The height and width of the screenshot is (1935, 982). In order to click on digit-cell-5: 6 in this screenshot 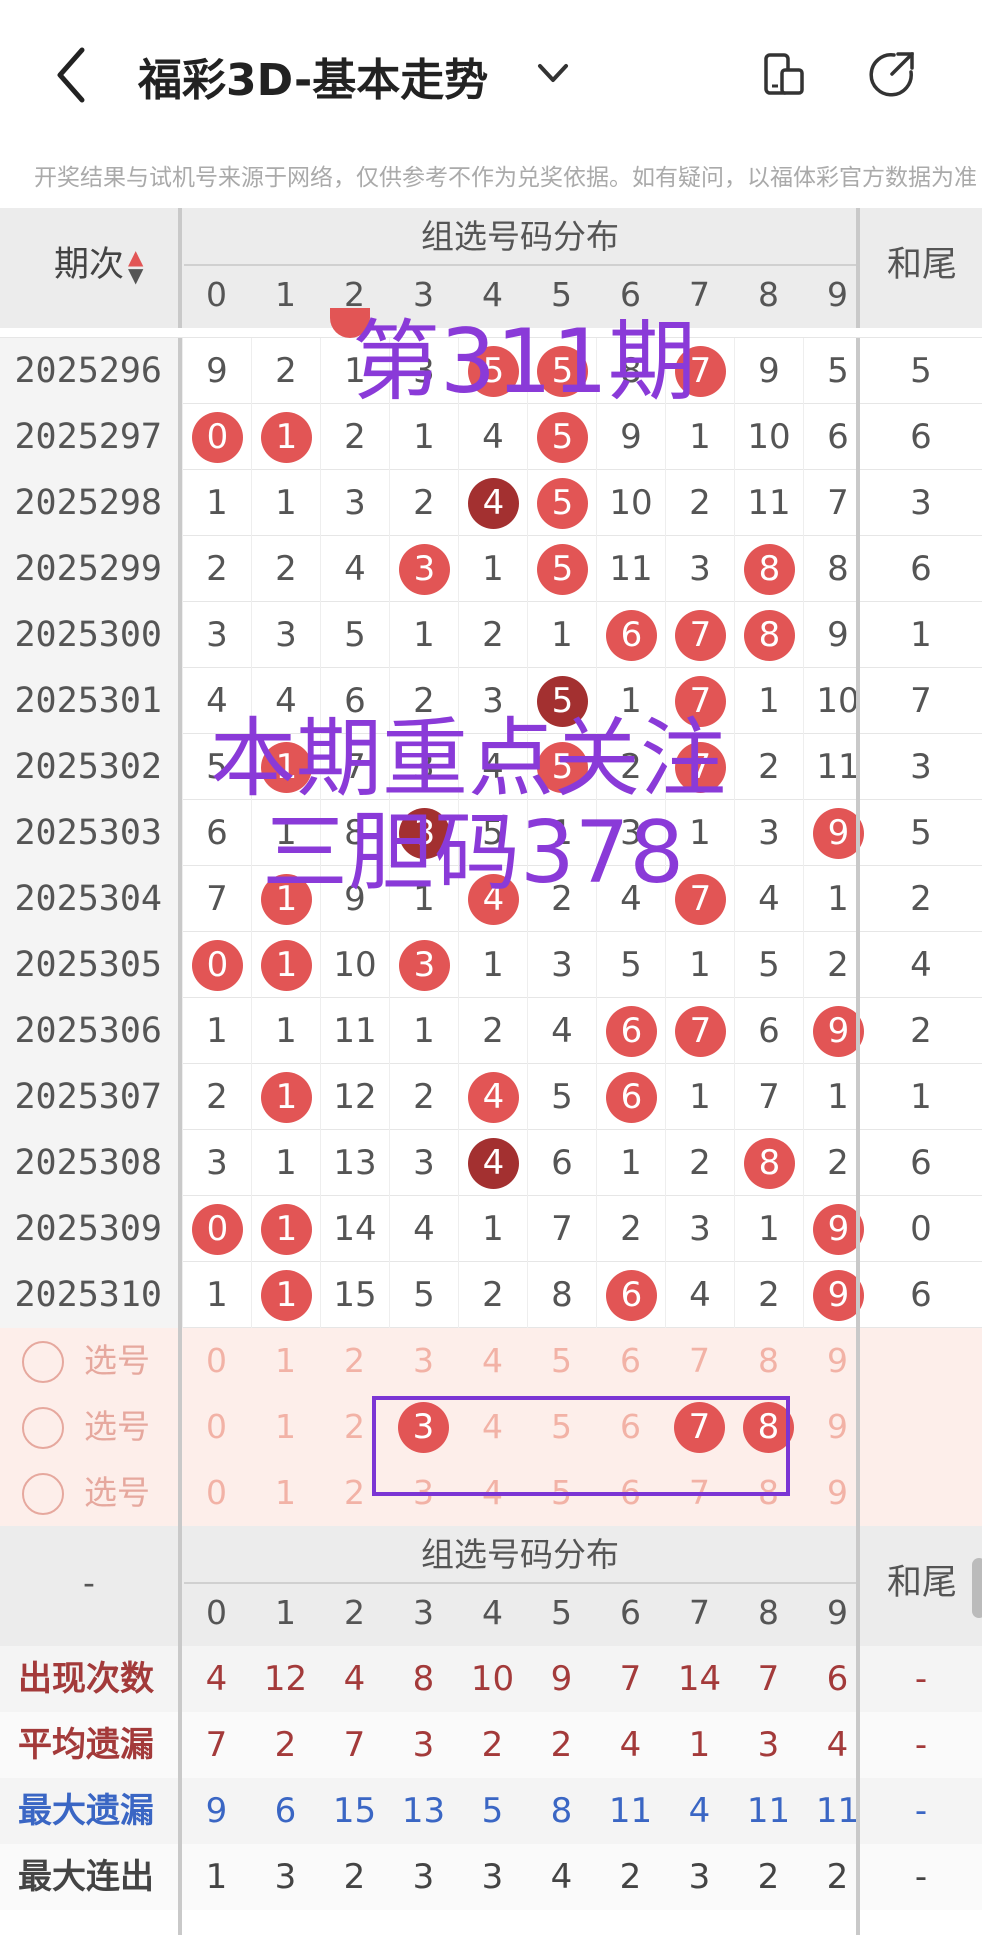, I will do `click(561, 1163)`.